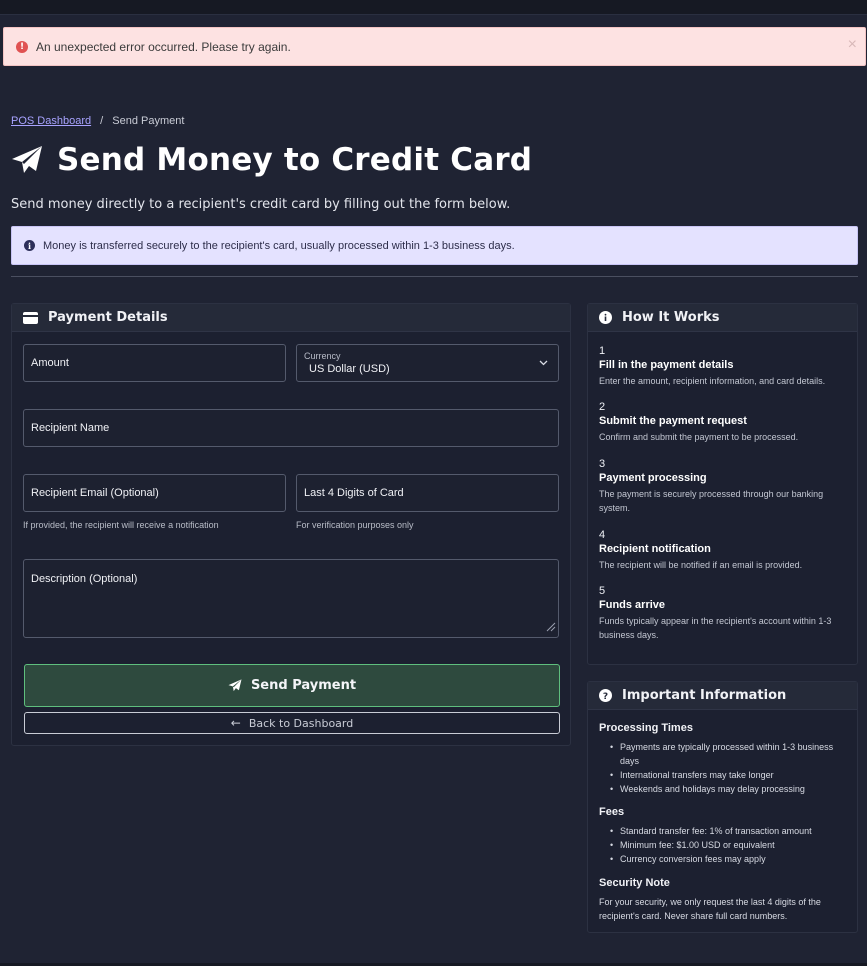 The height and width of the screenshot is (966, 867). Describe the element at coordinates (653, 478) in the screenshot. I see `step-title: Payment processing` at that location.